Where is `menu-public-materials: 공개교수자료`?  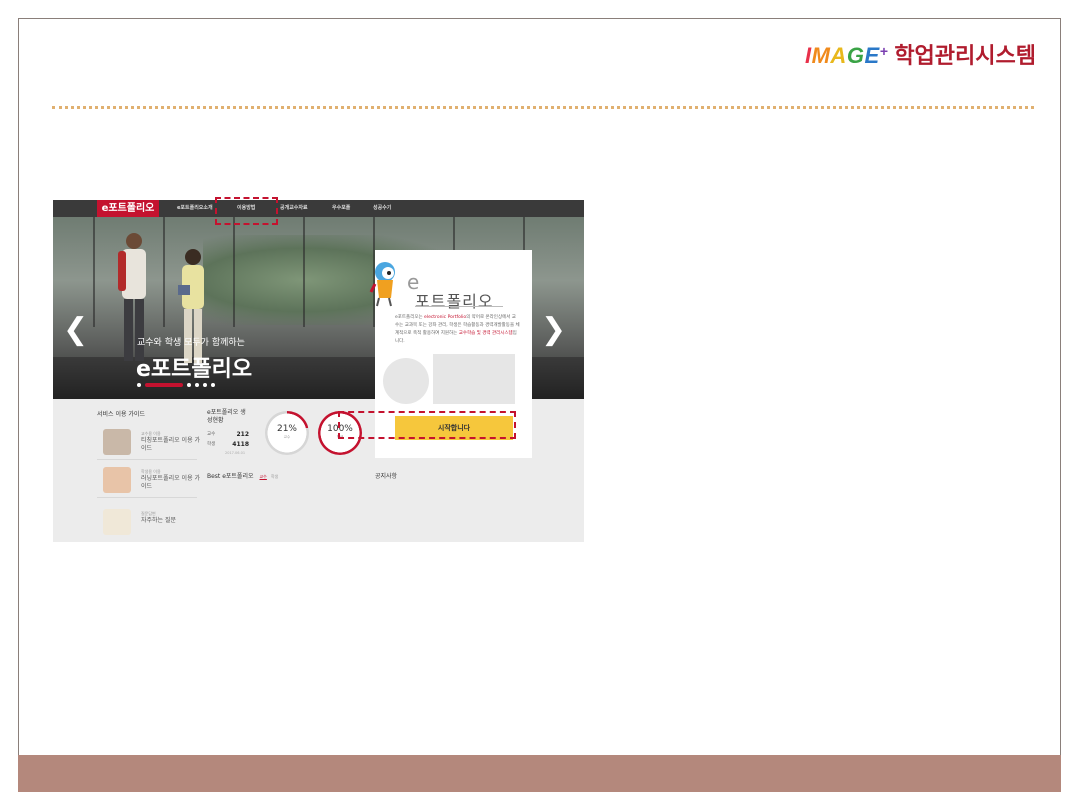 menu-public-materials: 공개교수자료 is located at coordinates (294, 208).